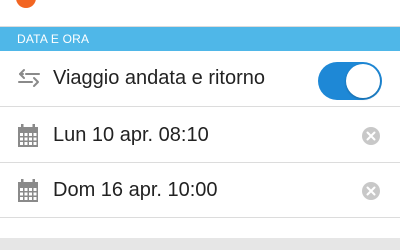 The height and width of the screenshot is (250, 400). Describe the element at coordinates (159, 78) in the screenshot. I see `round-trip-label: Viaggio andata e ritorno` at that location.